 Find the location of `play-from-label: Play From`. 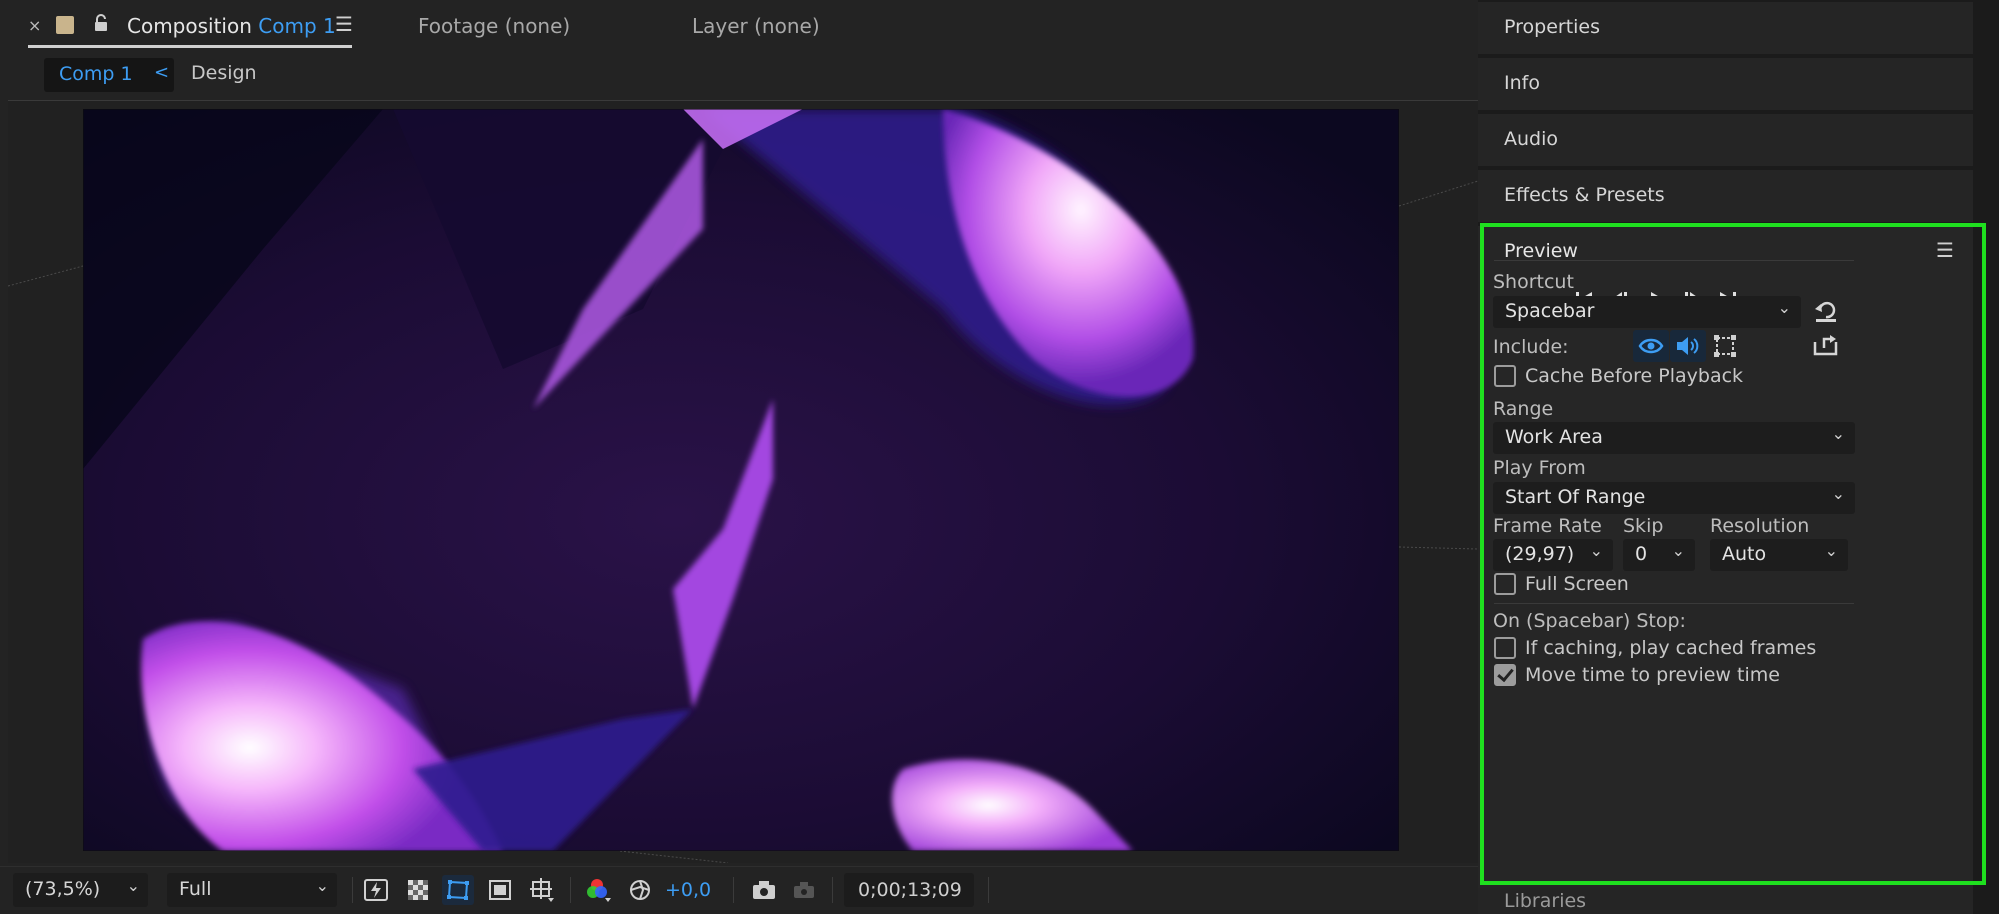

play-from-label: Play From is located at coordinates (1539, 468).